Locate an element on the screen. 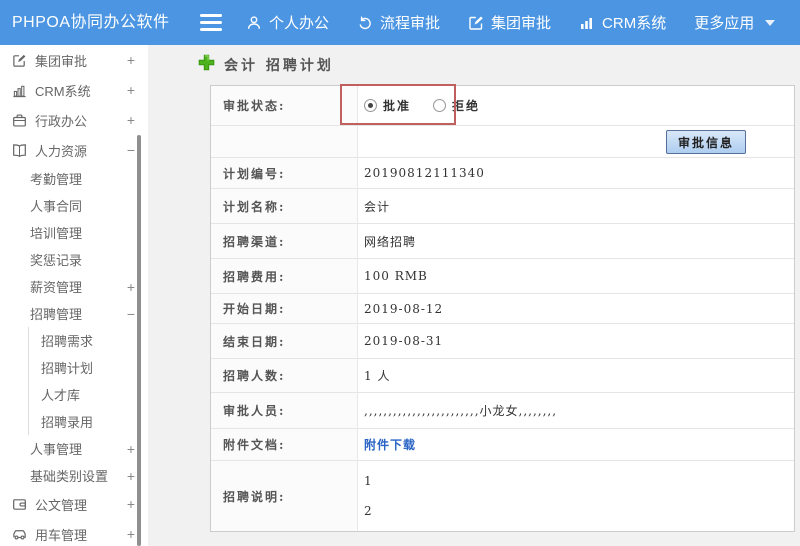 The height and width of the screenshot is (546, 800). sidebar-item-label: 培训管理 is located at coordinates (56, 233).